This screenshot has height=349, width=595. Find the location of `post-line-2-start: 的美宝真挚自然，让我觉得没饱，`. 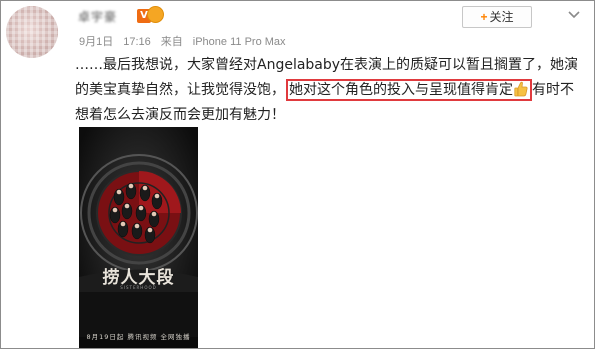

post-line-2-start: 的美宝真挚自然，让我觉得没饱， is located at coordinates (180, 90).